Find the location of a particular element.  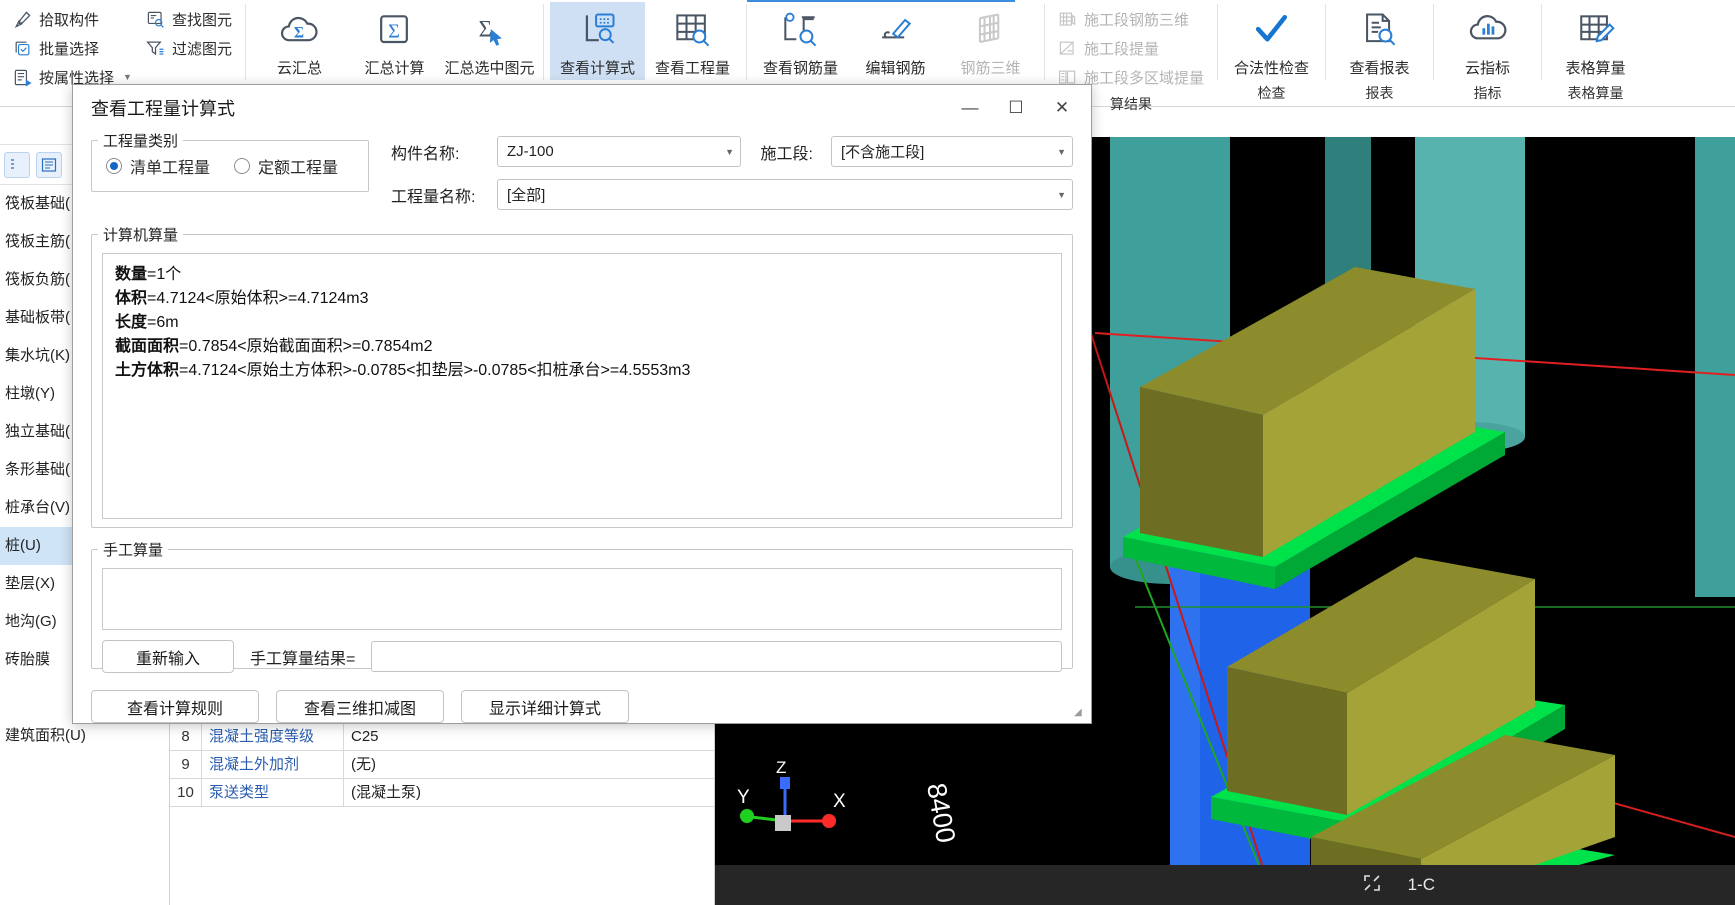

cmd-section-extract-icon: 施工段提量 is located at coordinates (1131, 48).